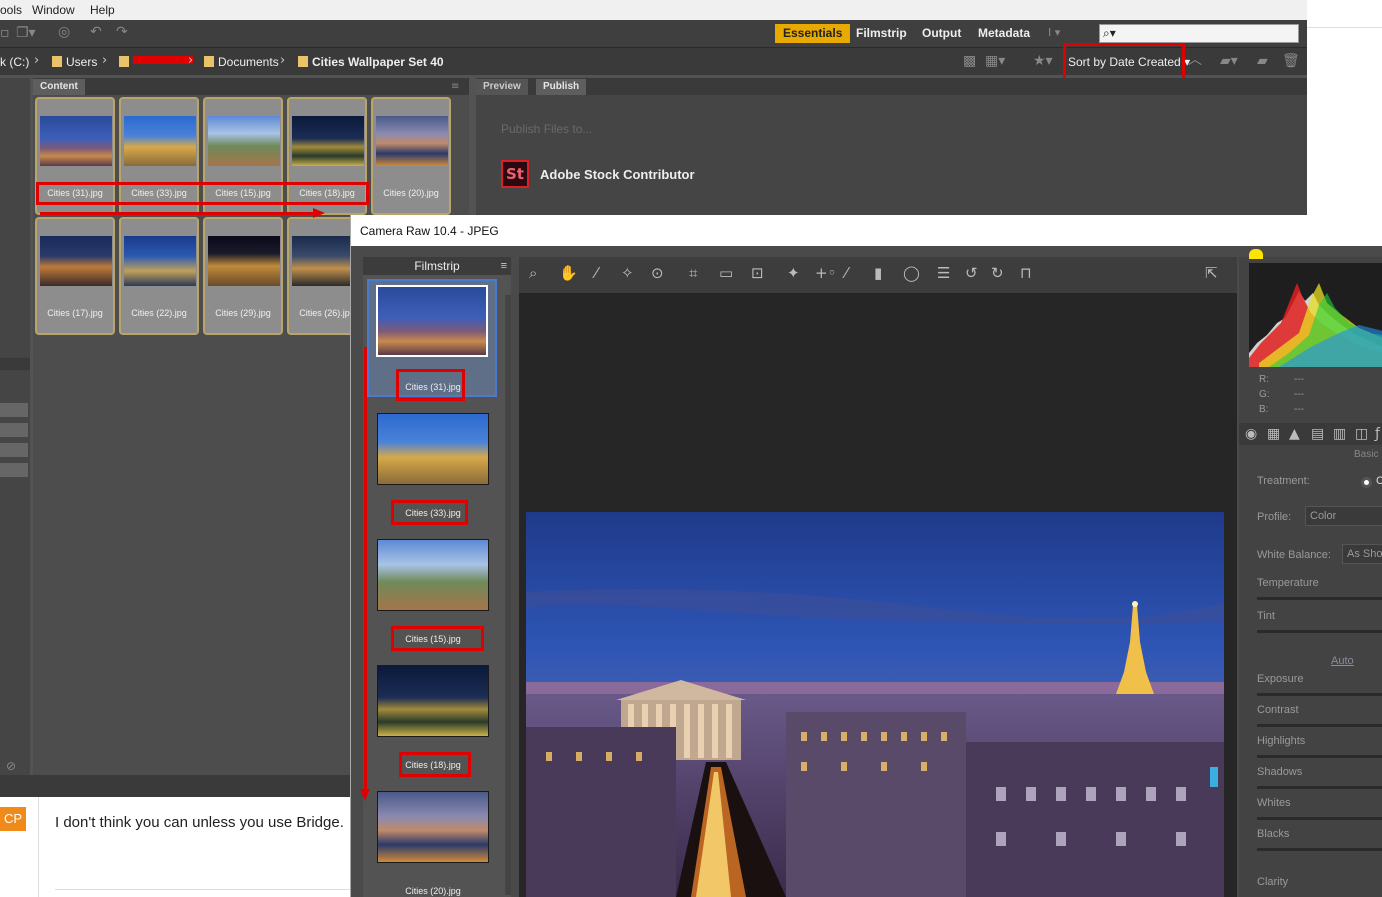 This screenshot has height=897, width=1382. Describe the element at coordinates (881, 33) in the screenshot. I see `workspace-filmstrip: Filmstrip` at that location.